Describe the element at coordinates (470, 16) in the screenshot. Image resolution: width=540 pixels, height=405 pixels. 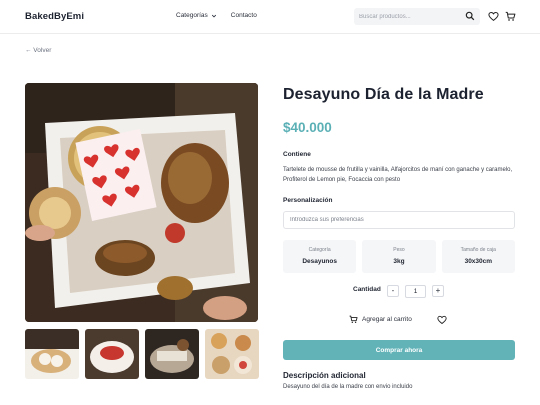
I see `search-icon` at that location.